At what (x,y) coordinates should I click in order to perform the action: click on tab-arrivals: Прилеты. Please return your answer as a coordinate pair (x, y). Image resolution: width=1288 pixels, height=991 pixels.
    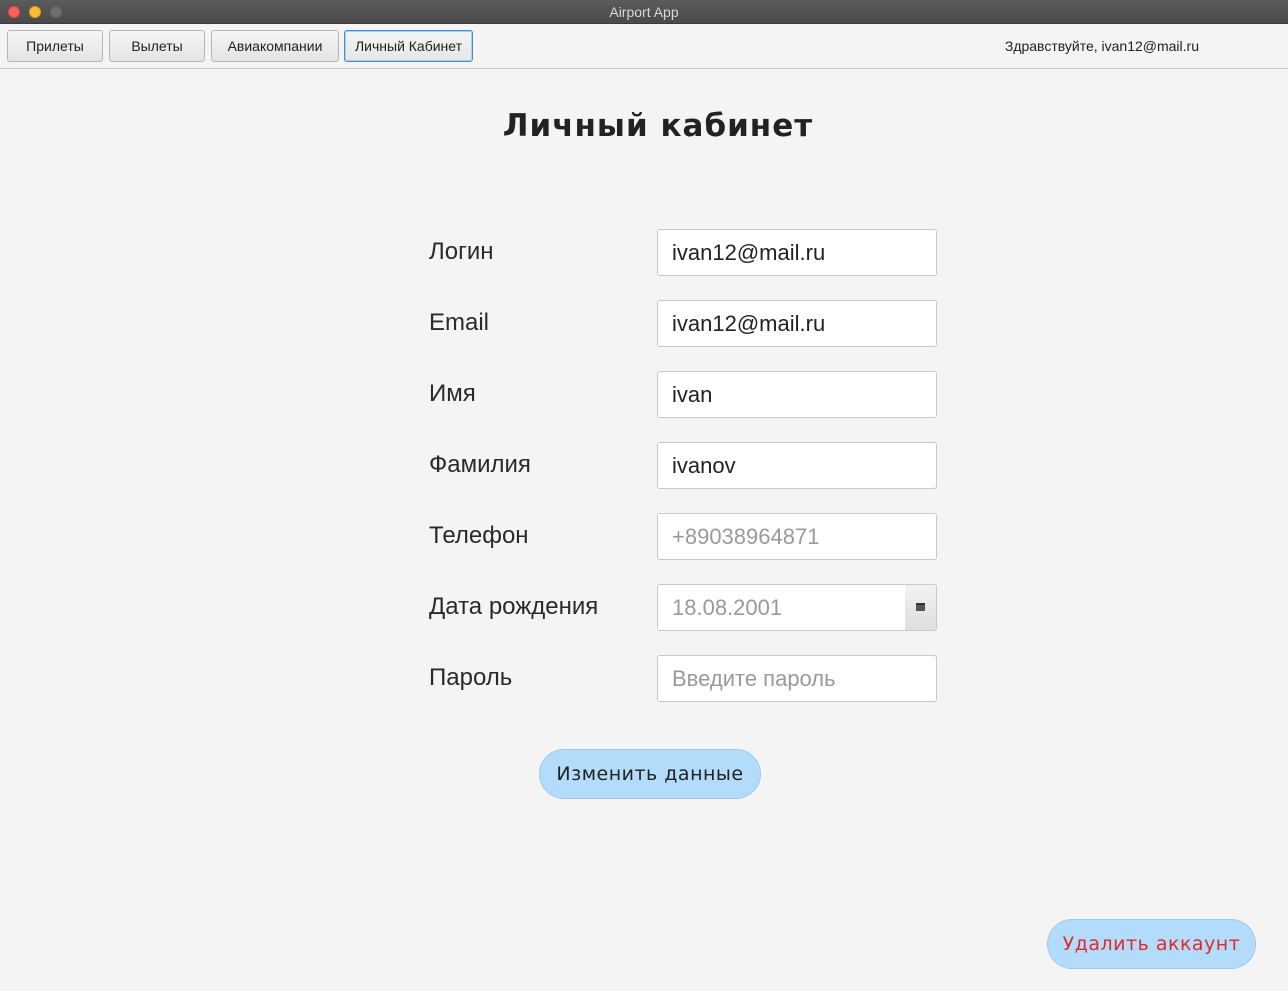
    Looking at the image, I should click on (55, 46).